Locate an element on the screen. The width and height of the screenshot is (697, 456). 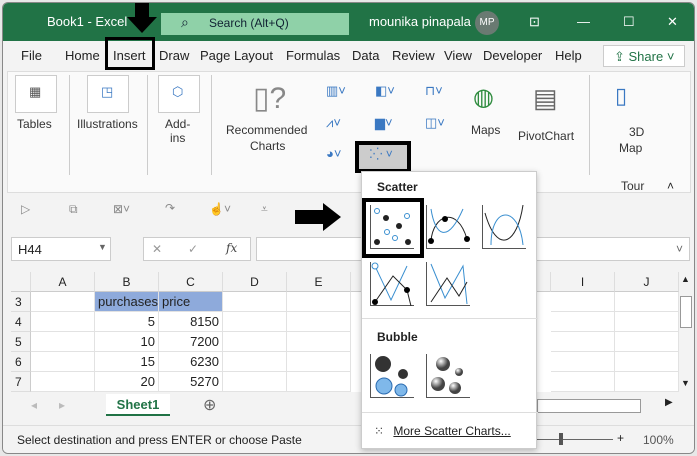
cell-b: purchases is located at coordinates (127, 302).